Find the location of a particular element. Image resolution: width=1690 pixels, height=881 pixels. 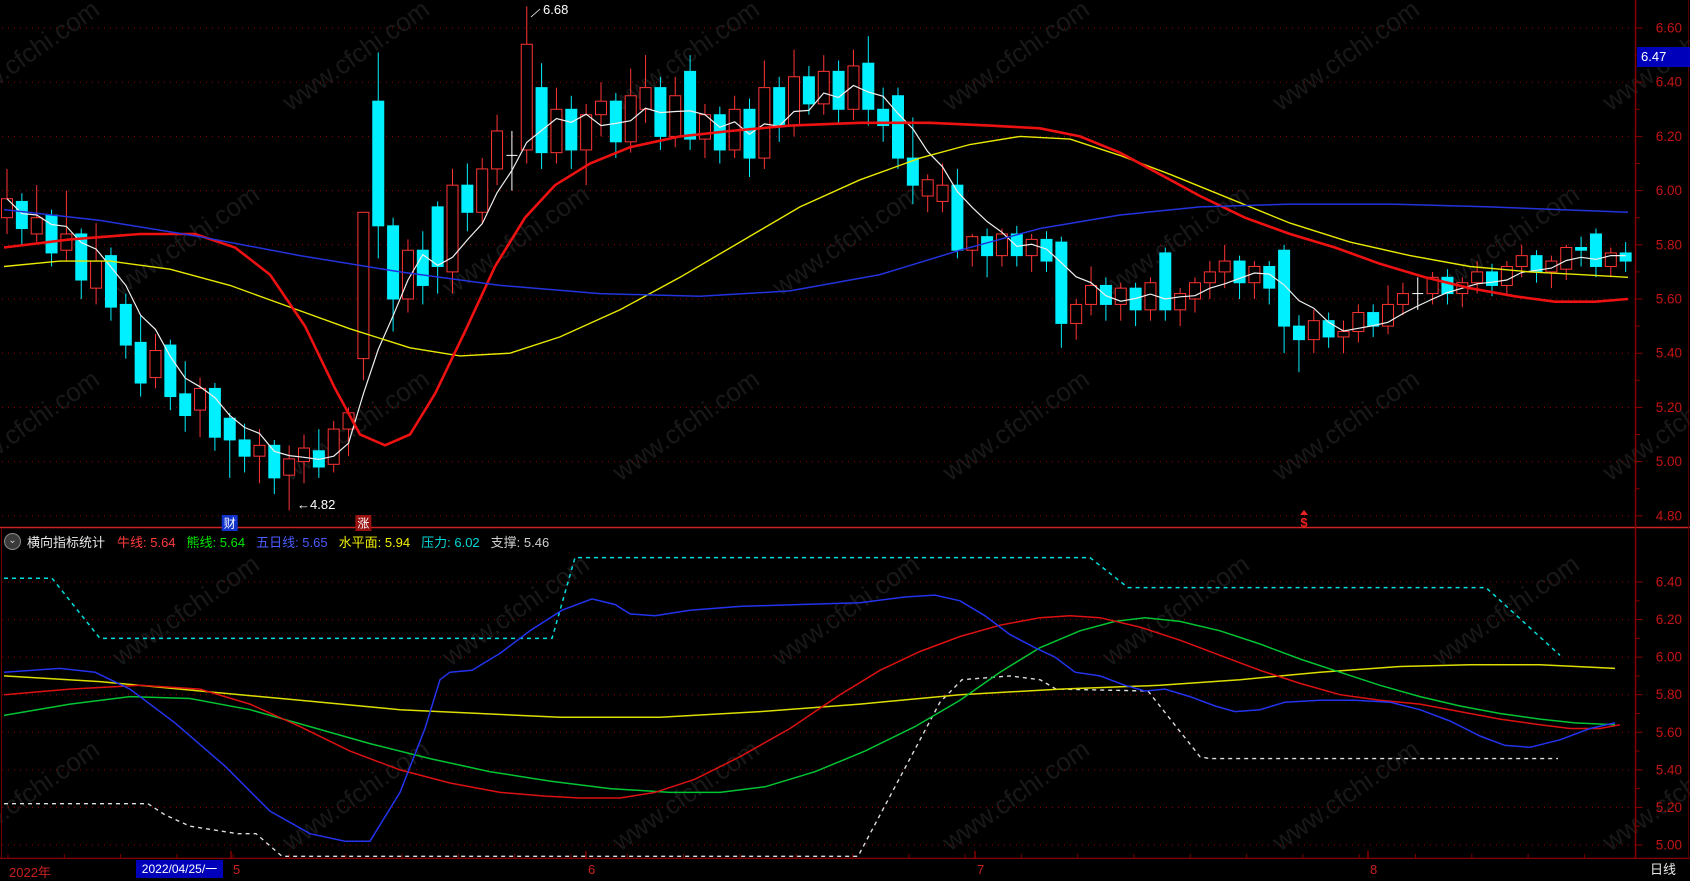

event-marker-text: 财 is located at coordinates (230, 524).